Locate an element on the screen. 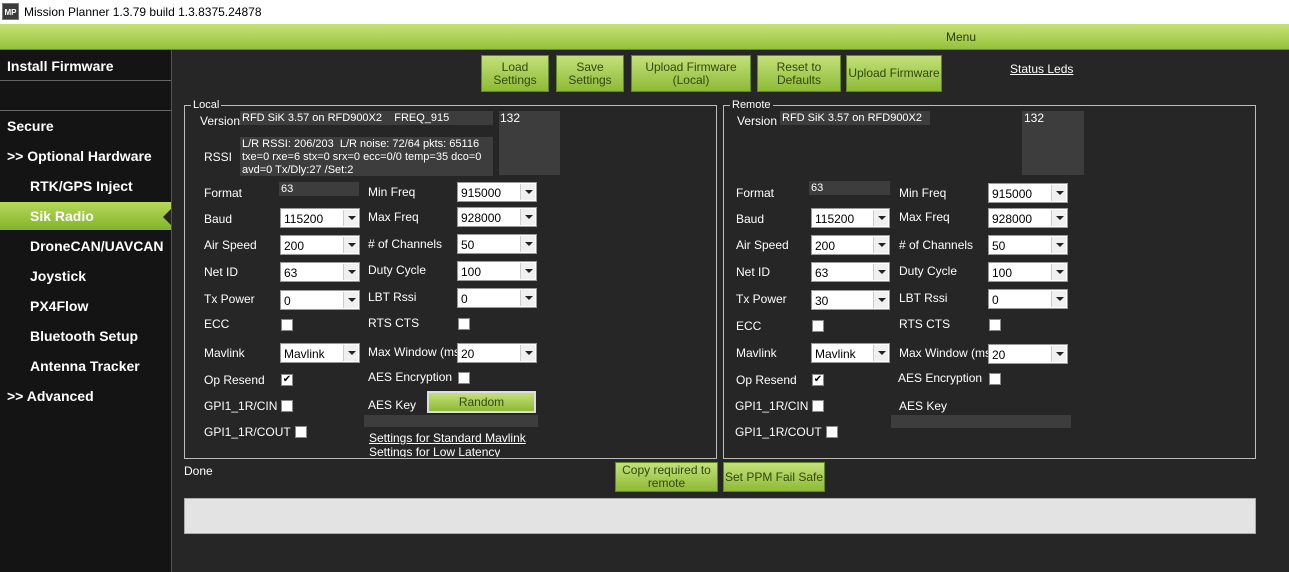 The image size is (1289, 572). remote-version-number: 132 is located at coordinates (1034, 118).